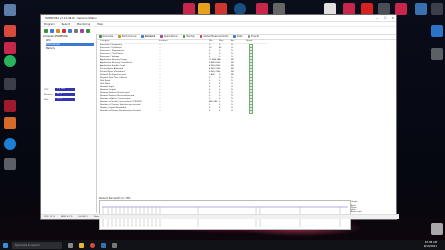 The height and width of the screenshot is (250, 445). I want to click on windows-start-icon, so click(5, 245).